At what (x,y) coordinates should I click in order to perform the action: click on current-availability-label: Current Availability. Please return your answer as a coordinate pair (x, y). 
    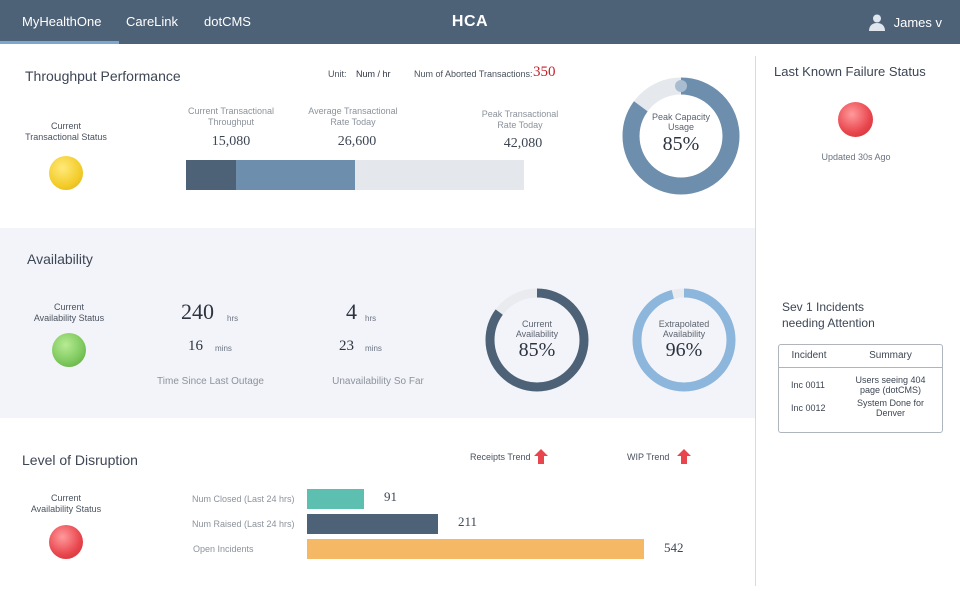
    Looking at the image, I should click on (537, 329).